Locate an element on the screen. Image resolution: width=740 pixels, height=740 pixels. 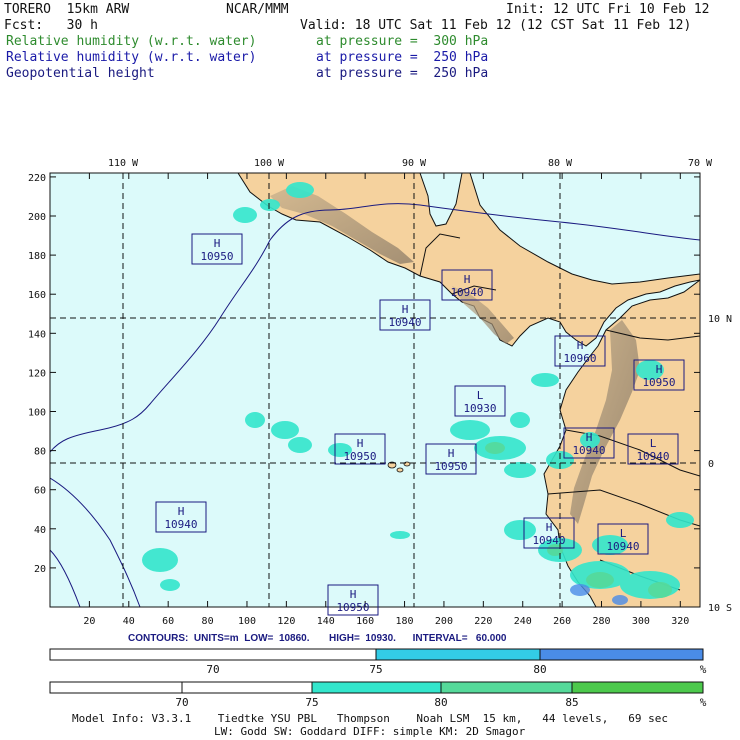
lat-label: 10 S is located at coordinates (720, 608).